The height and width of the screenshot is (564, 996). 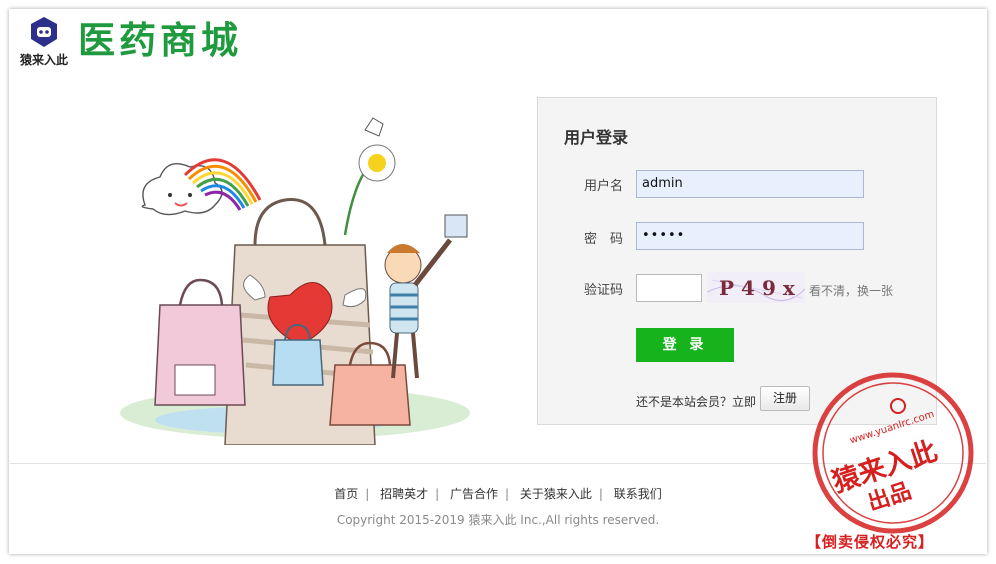 What do you see at coordinates (44, 32) in the screenshot?
I see `robot-head-badge-icon` at bounding box center [44, 32].